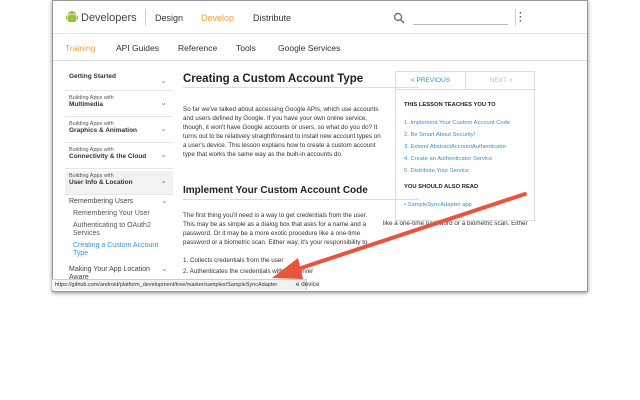  Describe the element at coordinates (109, 18) in the screenshot. I see `brand-name: Developers` at that location.